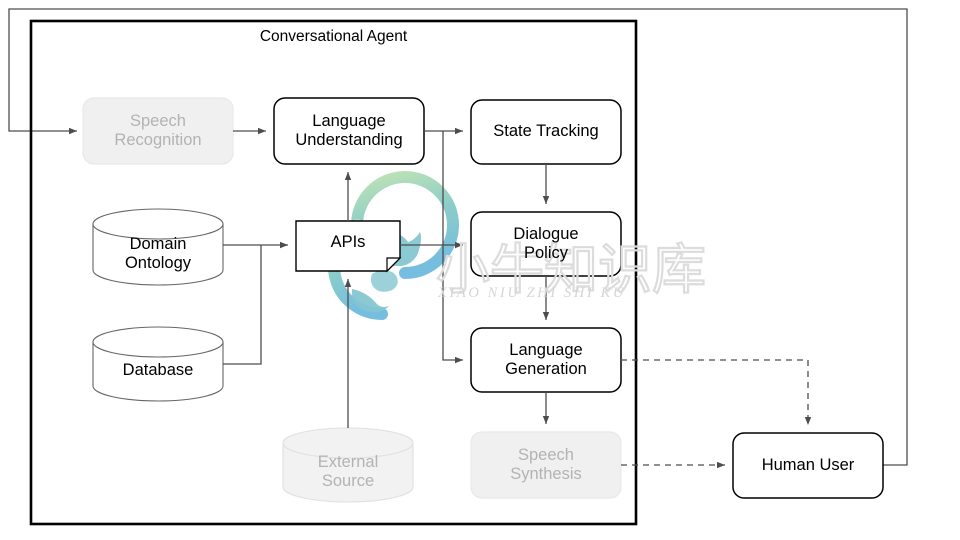 Image resolution: width=960 pixels, height=540 pixels. I want to click on node-database, so click(158, 364).